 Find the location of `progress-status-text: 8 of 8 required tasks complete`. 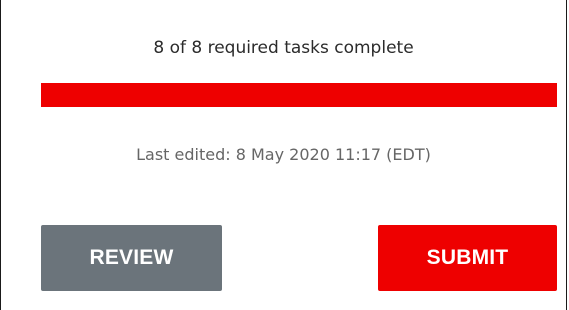

progress-status-text: 8 of 8 required tasks complete is located at coordinates (283, 48).